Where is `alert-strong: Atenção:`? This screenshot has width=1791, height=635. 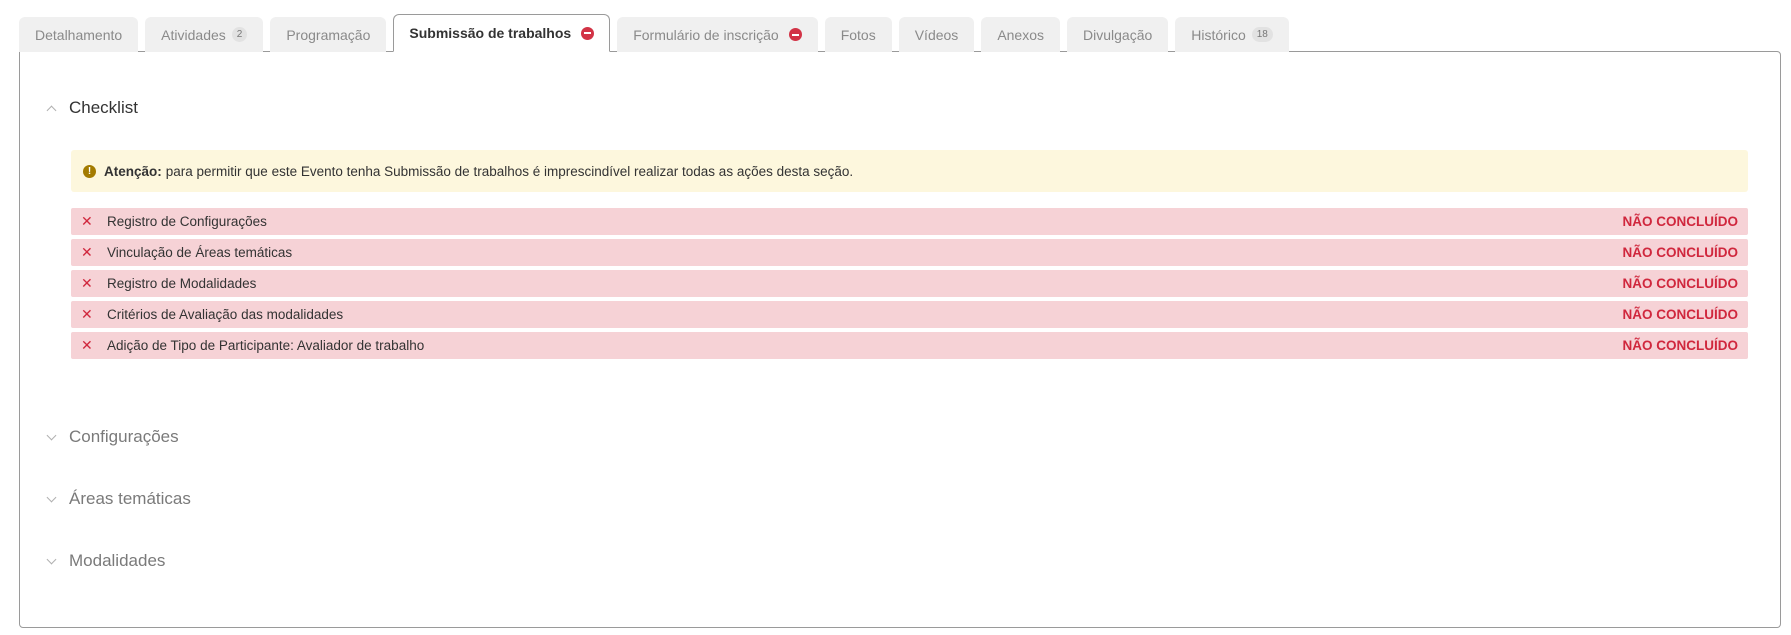 alert-strong: Atenção: is located at coordinates (133, 171).